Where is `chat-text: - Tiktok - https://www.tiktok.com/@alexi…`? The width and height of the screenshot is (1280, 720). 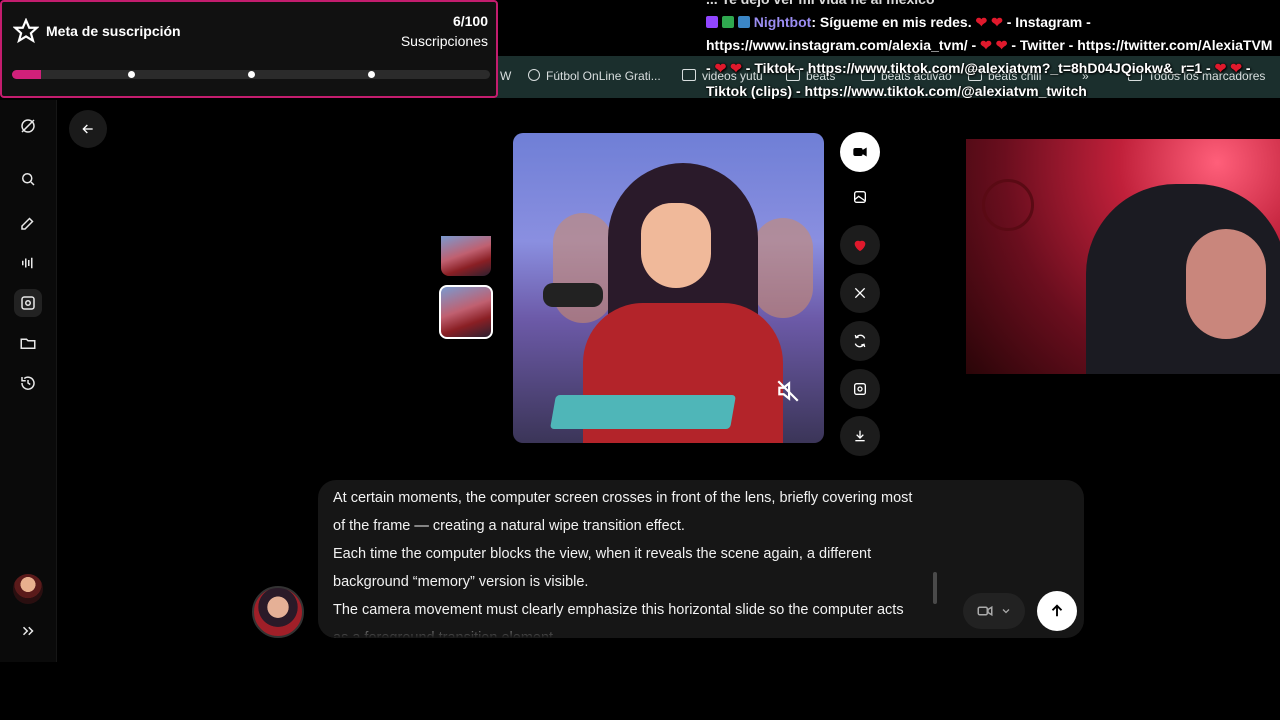 chat-text: - Tiktok - https://www.tiktok.com/@alexi… is located at coordinates (976, 68).